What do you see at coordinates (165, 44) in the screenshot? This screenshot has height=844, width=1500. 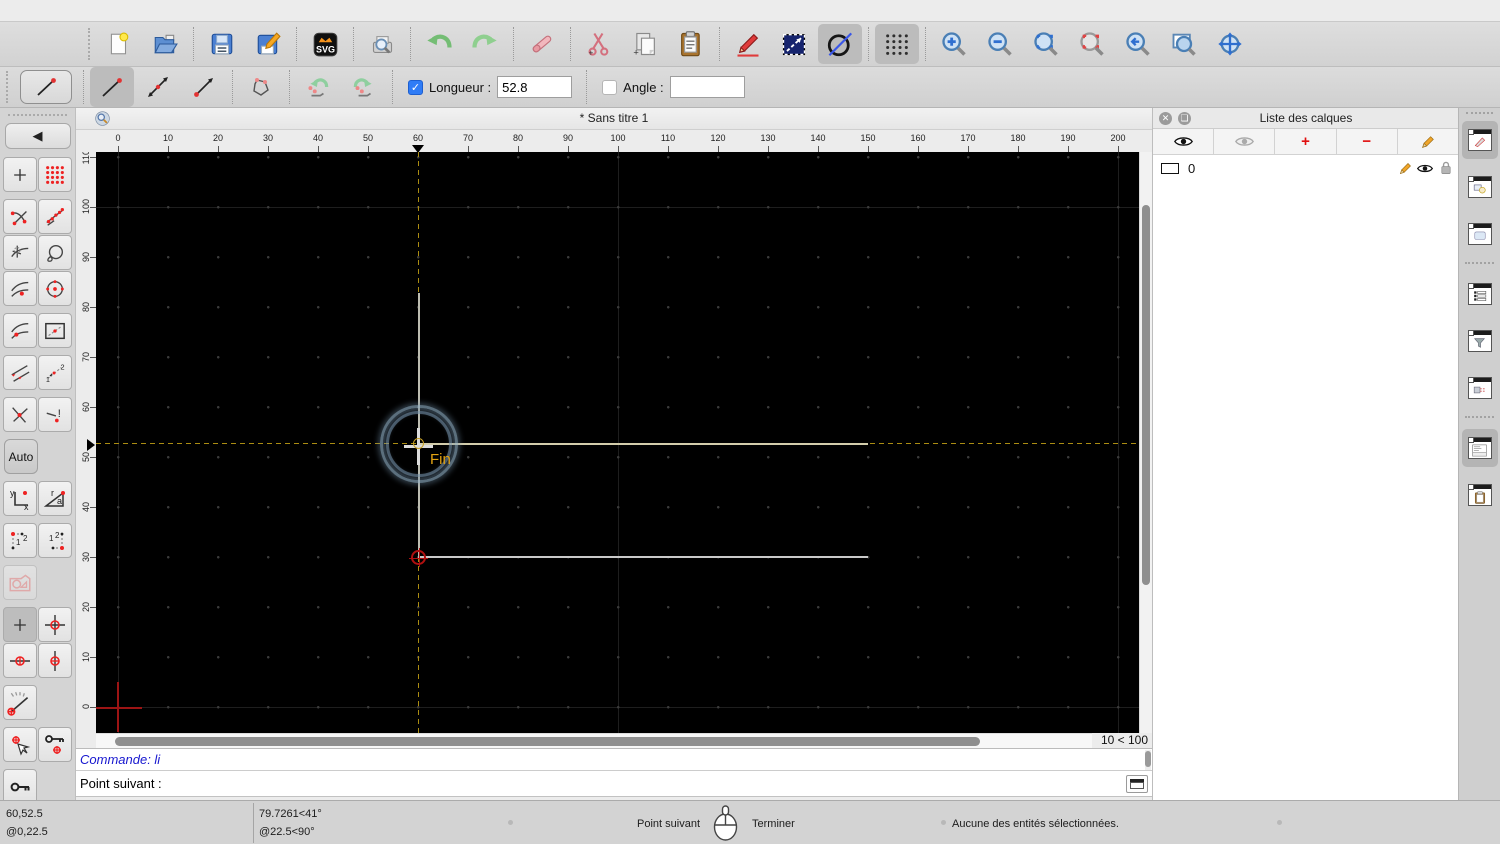 I see `open-file-button` at bounding box center [165, 44].